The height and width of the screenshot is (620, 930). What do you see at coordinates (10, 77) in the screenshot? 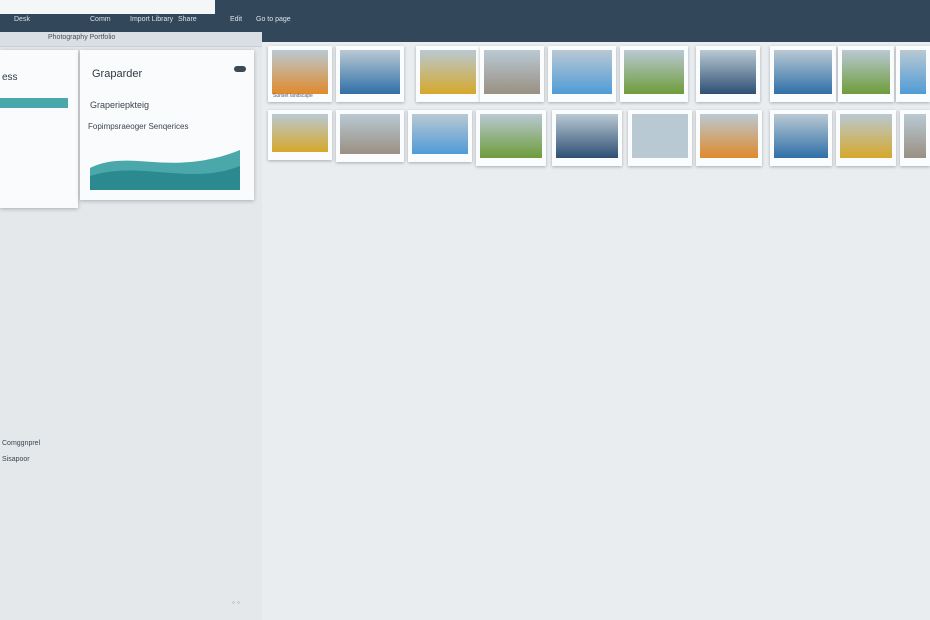
I see `card-title: ess` at bounding box center [10, 77].